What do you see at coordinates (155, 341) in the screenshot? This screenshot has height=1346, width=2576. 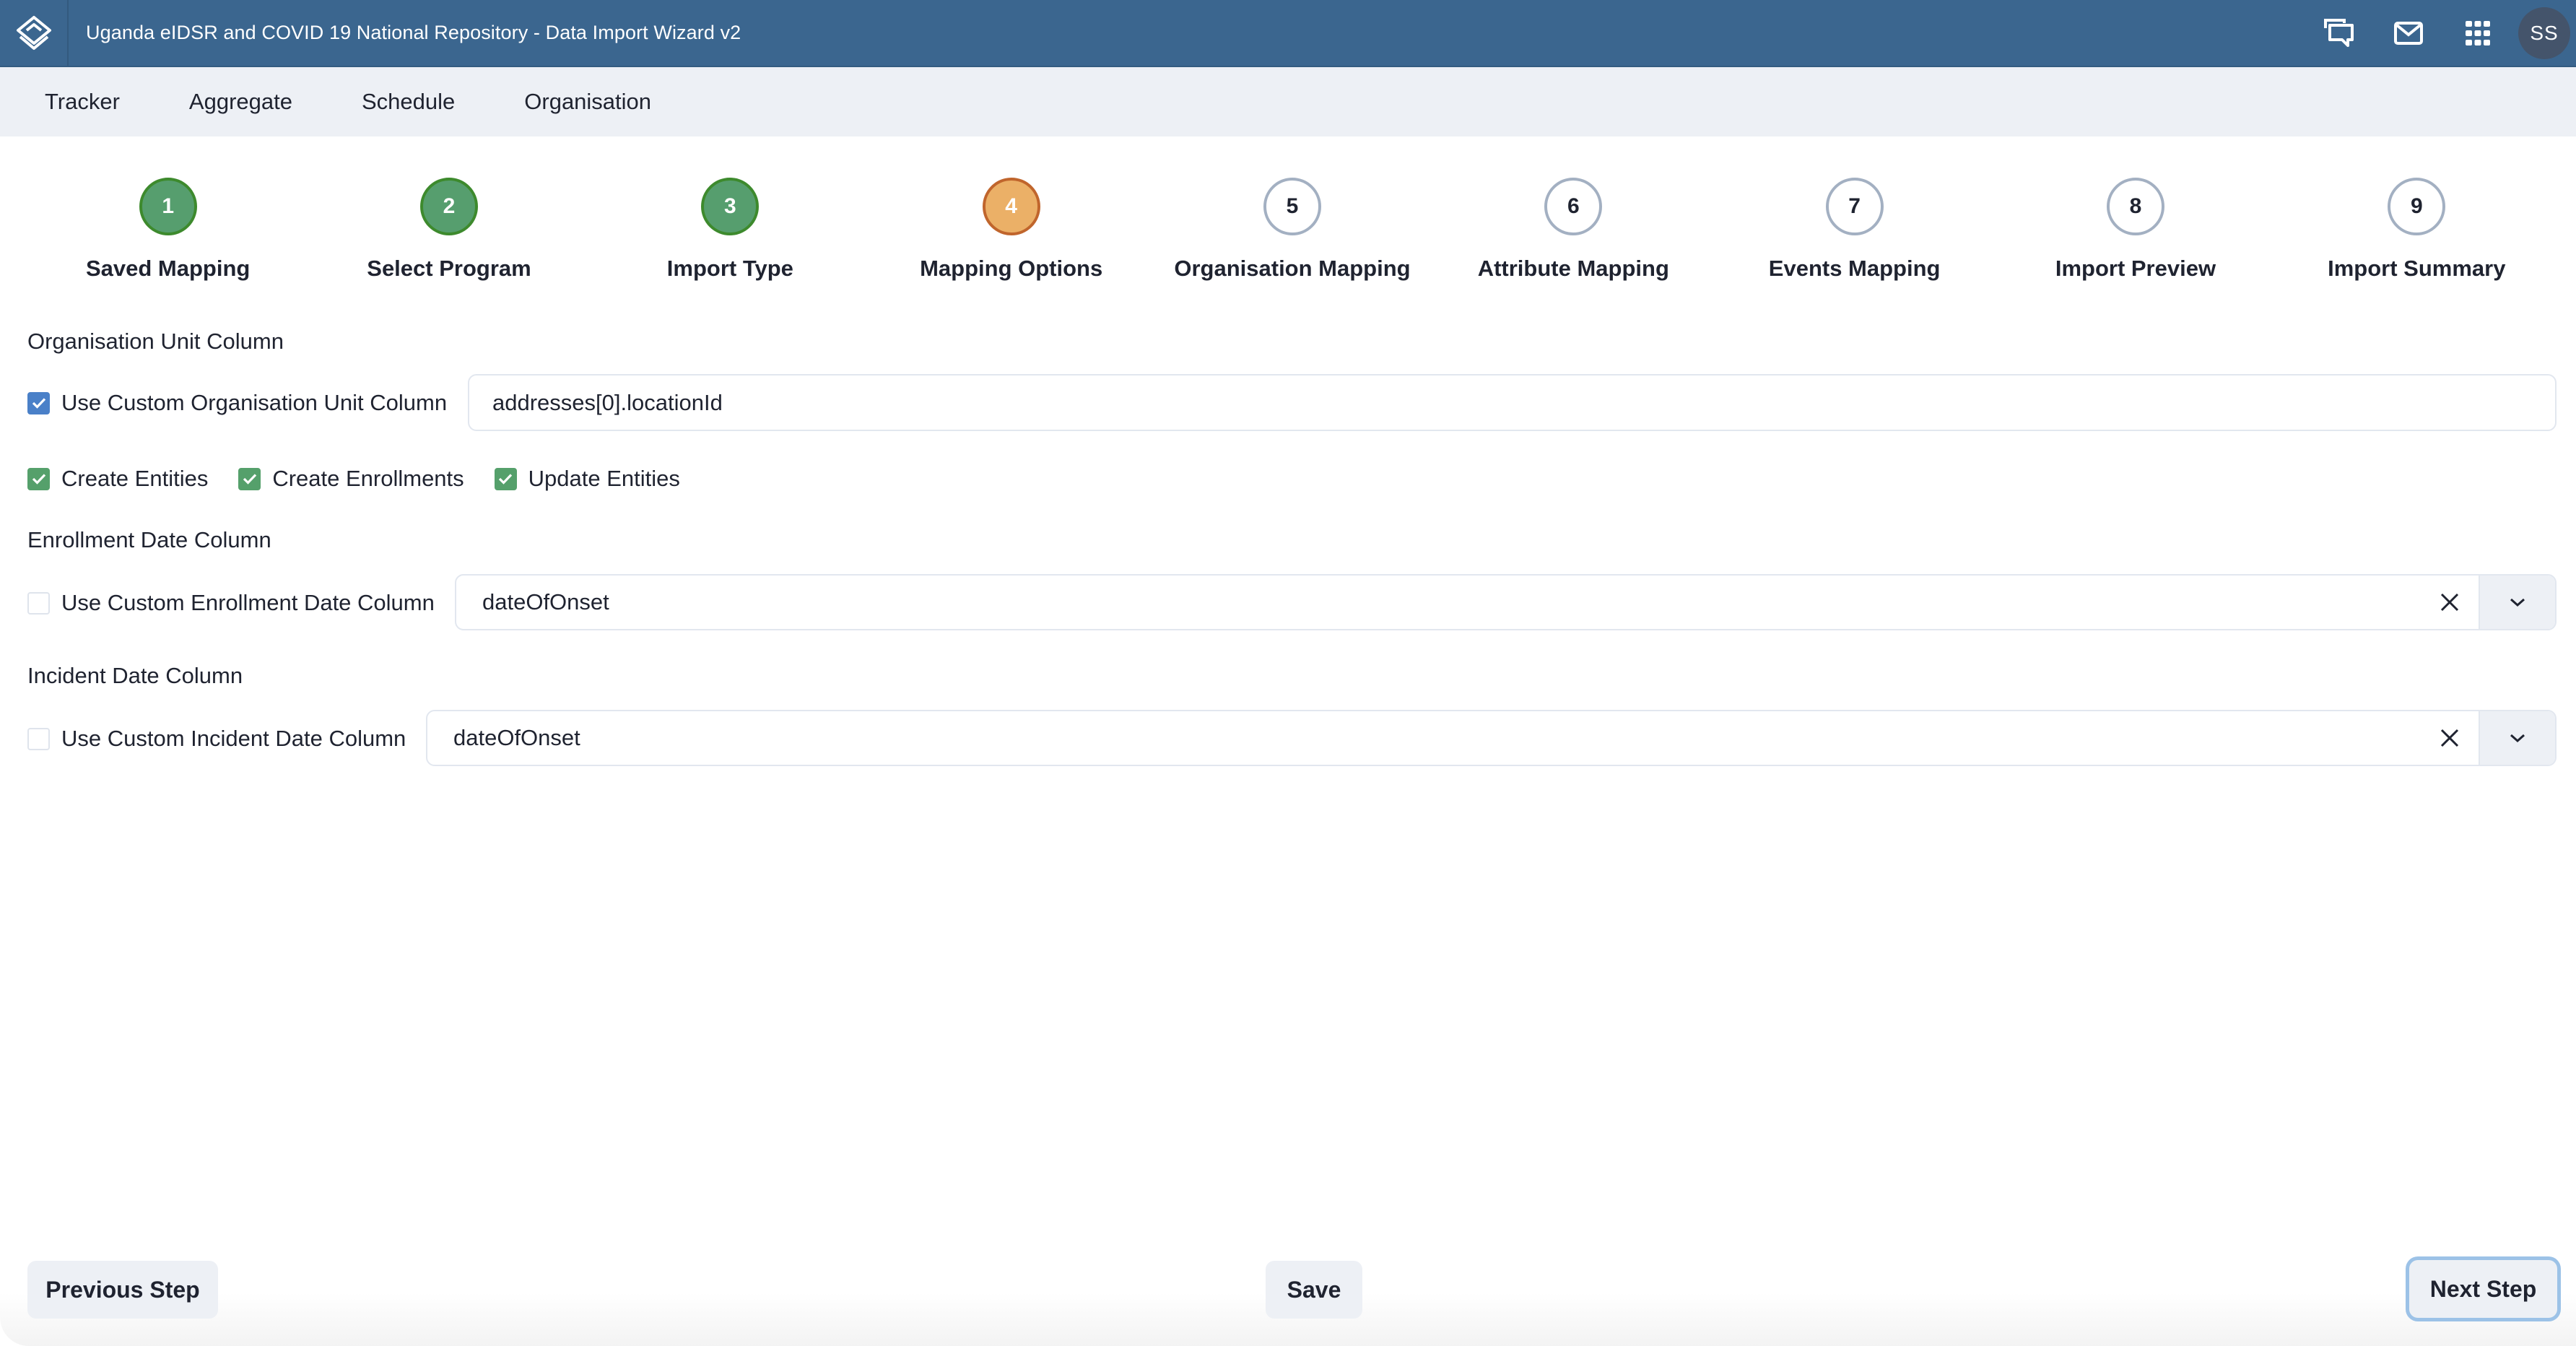 I see `org-unit-section-label: Organisation Unit Column` at bounding box center [155, 341].